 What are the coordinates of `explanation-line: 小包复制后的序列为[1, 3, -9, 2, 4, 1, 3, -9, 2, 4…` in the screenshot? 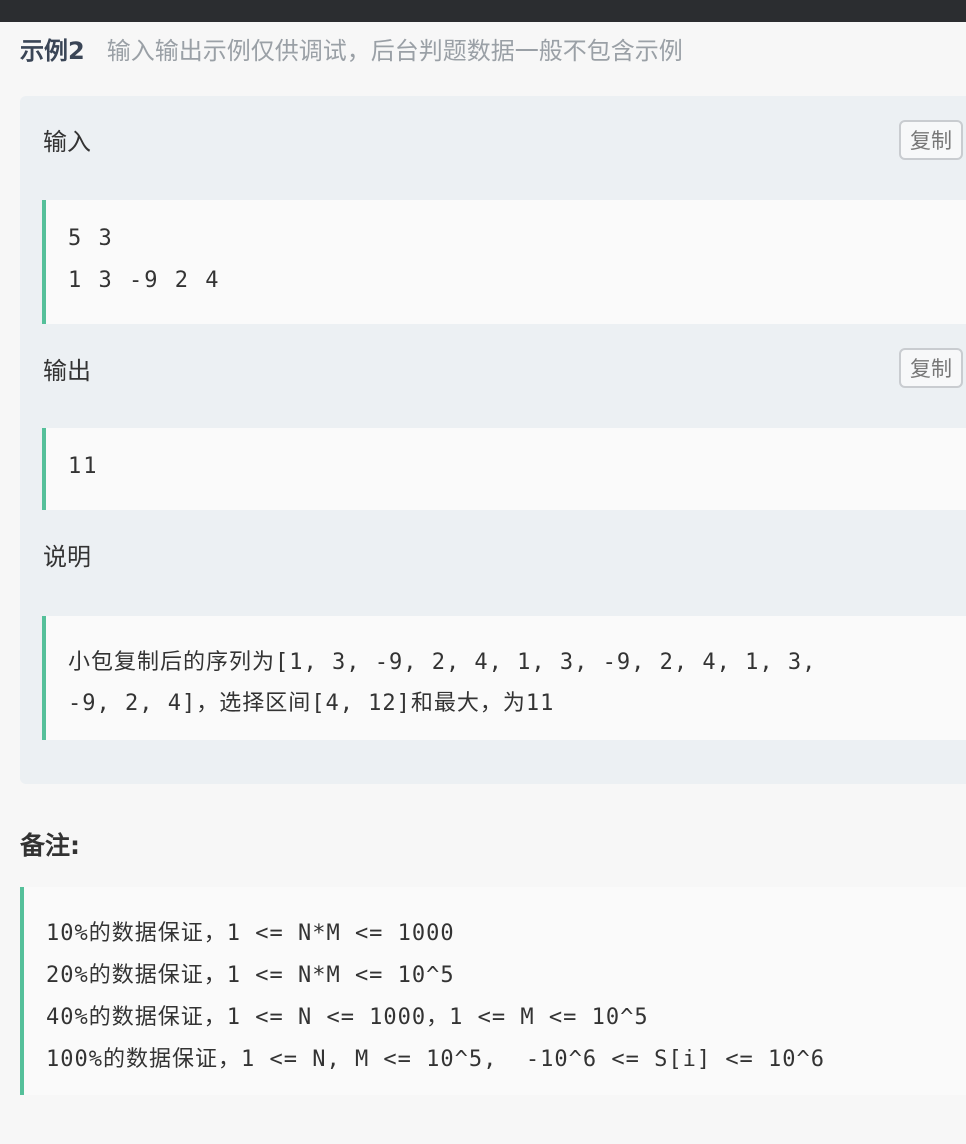 It's located at (442, 662).